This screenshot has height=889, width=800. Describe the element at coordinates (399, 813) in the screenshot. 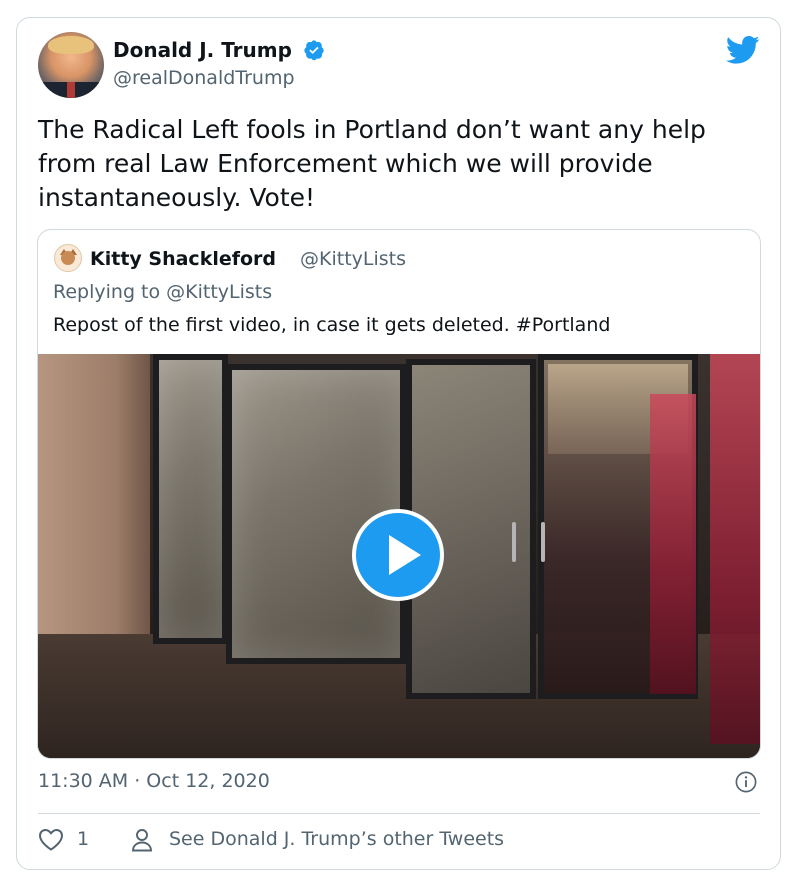

I see `divider` at that location.